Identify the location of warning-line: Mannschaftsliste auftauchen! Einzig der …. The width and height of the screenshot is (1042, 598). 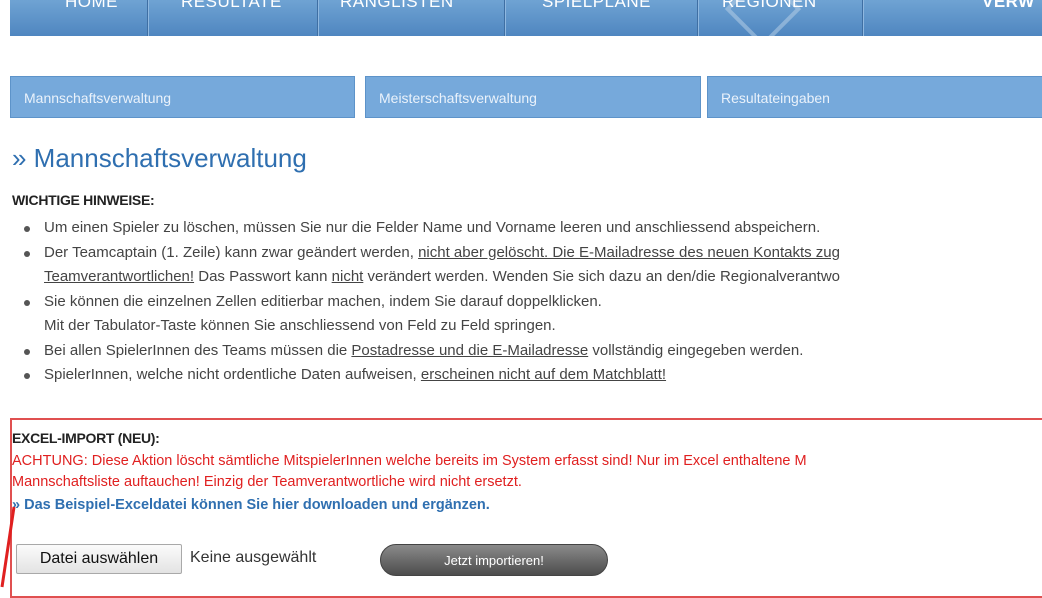
(267, 482).